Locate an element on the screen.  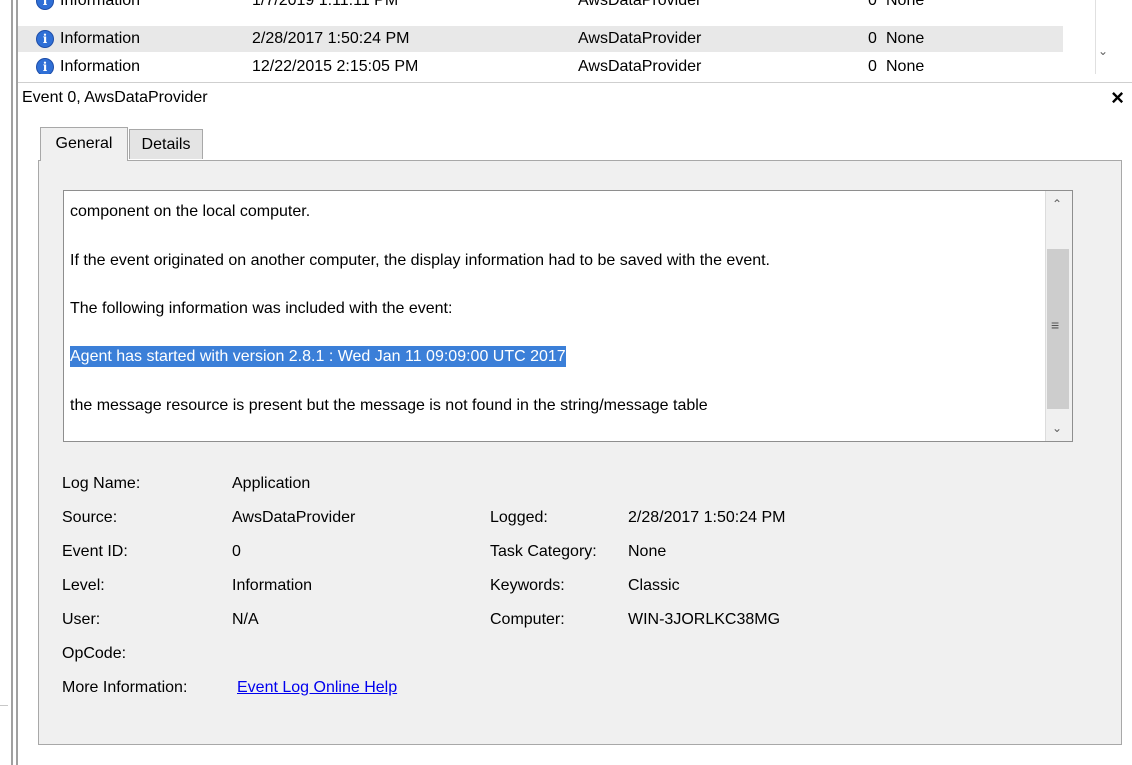
value-event-id: 0 is located at coordinates (236, 551).